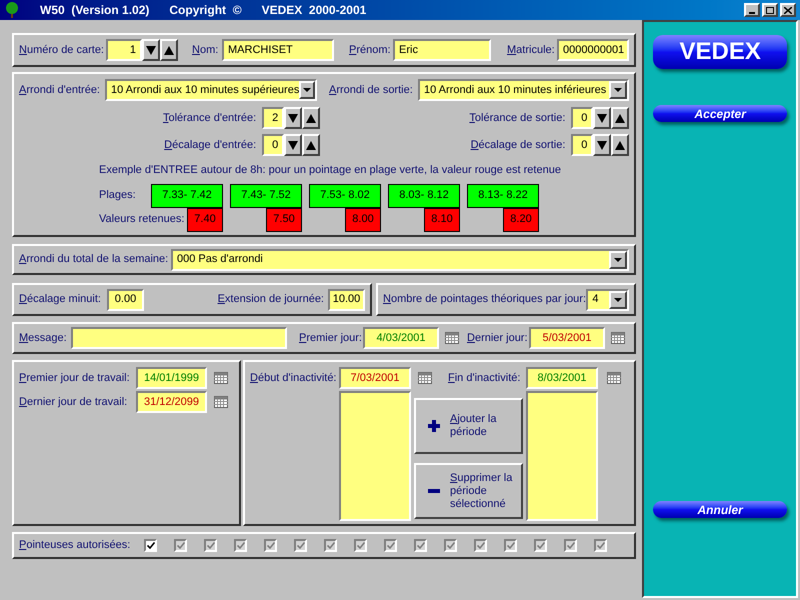  What do you see at coordinates (187, 196) in the screenshot?
I see `time-range: 7.33- 7.42` at bounding box center [187, 196].